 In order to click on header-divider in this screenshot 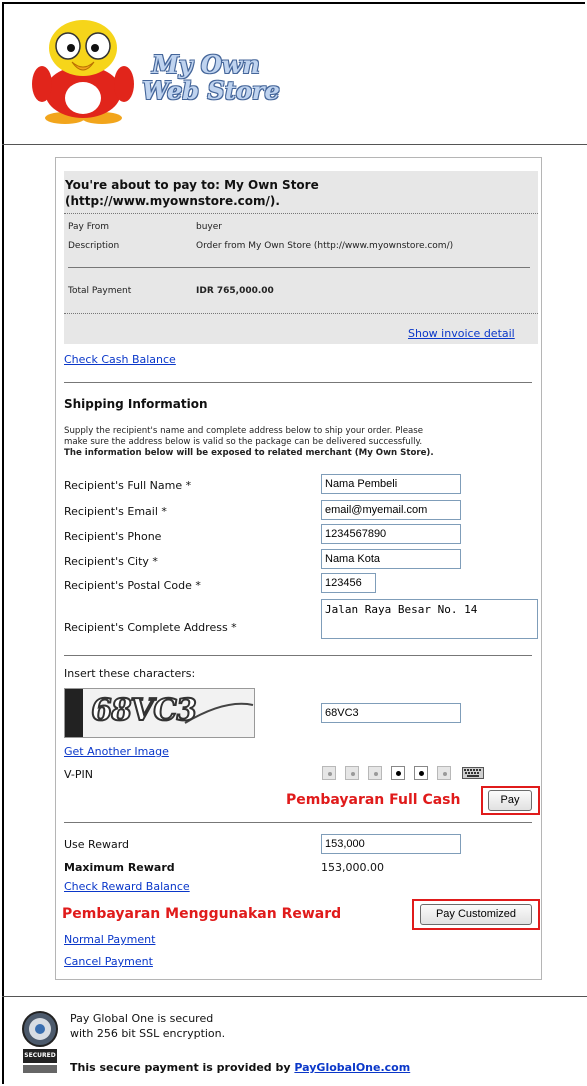, I will do `click(294, 144)`.